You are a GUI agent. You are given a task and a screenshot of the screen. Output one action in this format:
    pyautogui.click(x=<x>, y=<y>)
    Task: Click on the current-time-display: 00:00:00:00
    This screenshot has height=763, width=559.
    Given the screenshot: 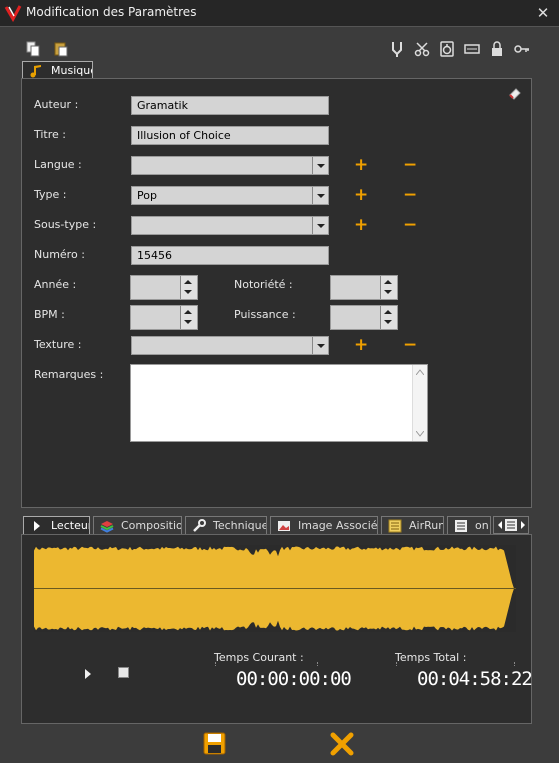 What is the action you would take?
    pyautogui.click(x=294, y=679)
    